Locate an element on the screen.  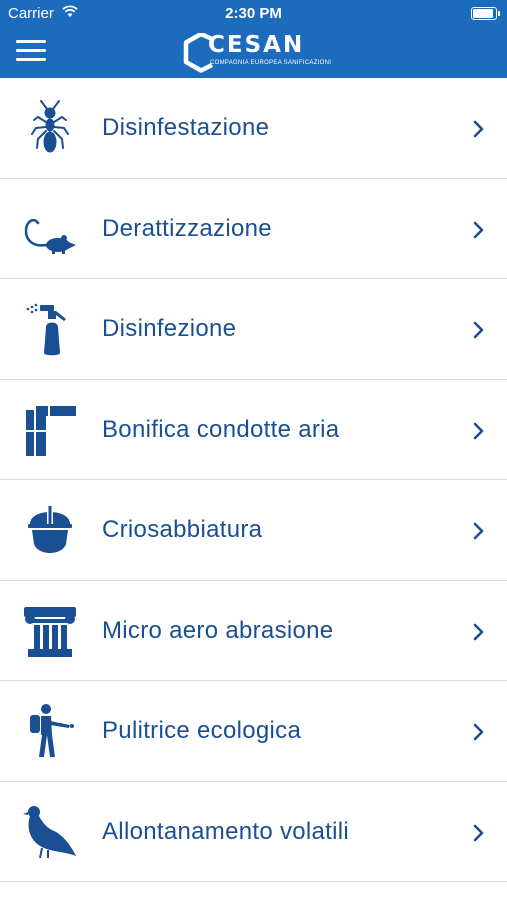
list-item-label: Micro aero abrasione is located at coordinates (218, 630).